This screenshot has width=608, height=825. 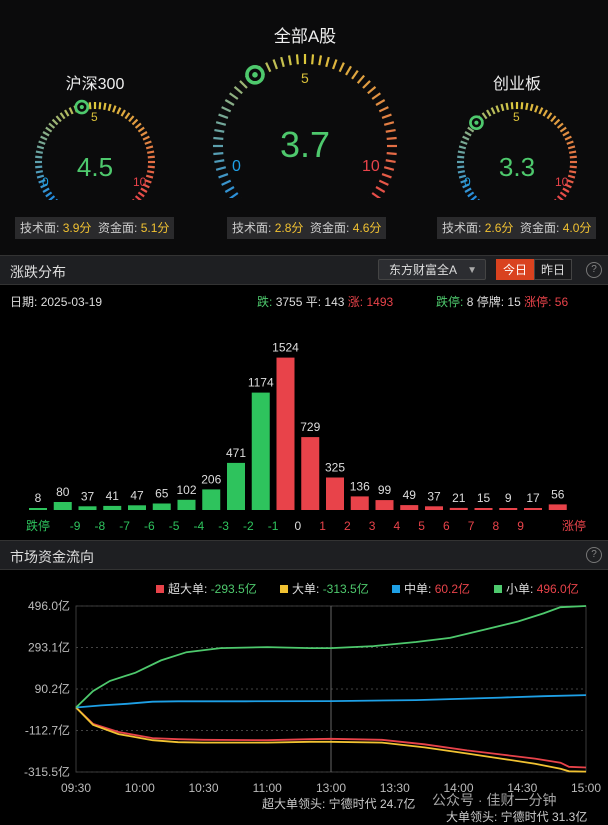 What do you see at coordinates (410, 495) in the screenshot?
I see `bar-value-label: 49` at bounding box center [410, 495].